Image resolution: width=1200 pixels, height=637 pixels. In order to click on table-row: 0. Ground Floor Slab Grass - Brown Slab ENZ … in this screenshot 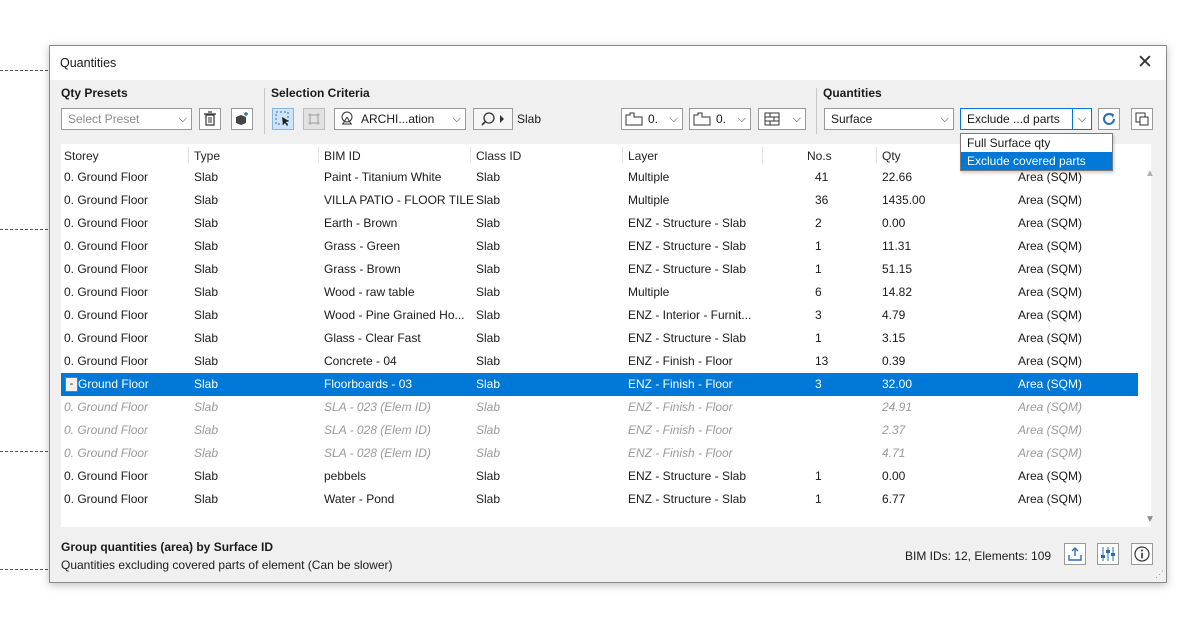, I will do `click(599, 269)`.